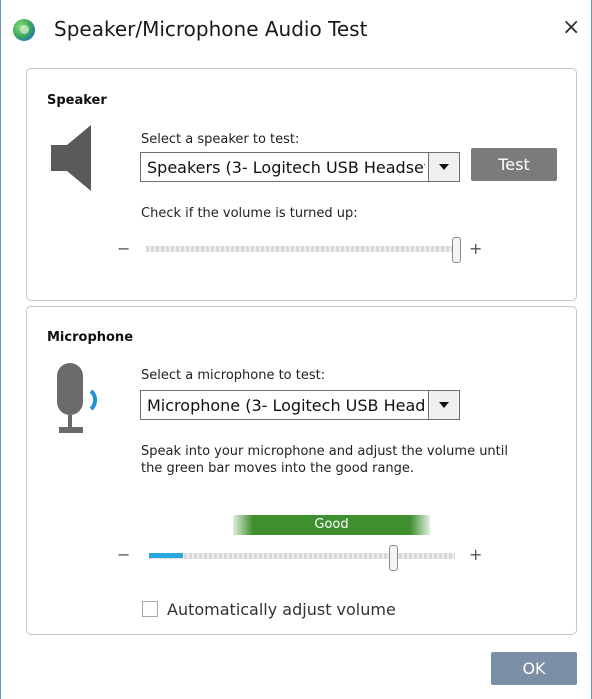 The width and height of the screenshot is (592, 699). I want to click on microphone-select-value: Microphone (3- Logitech USB Headset), so click(286, 405).